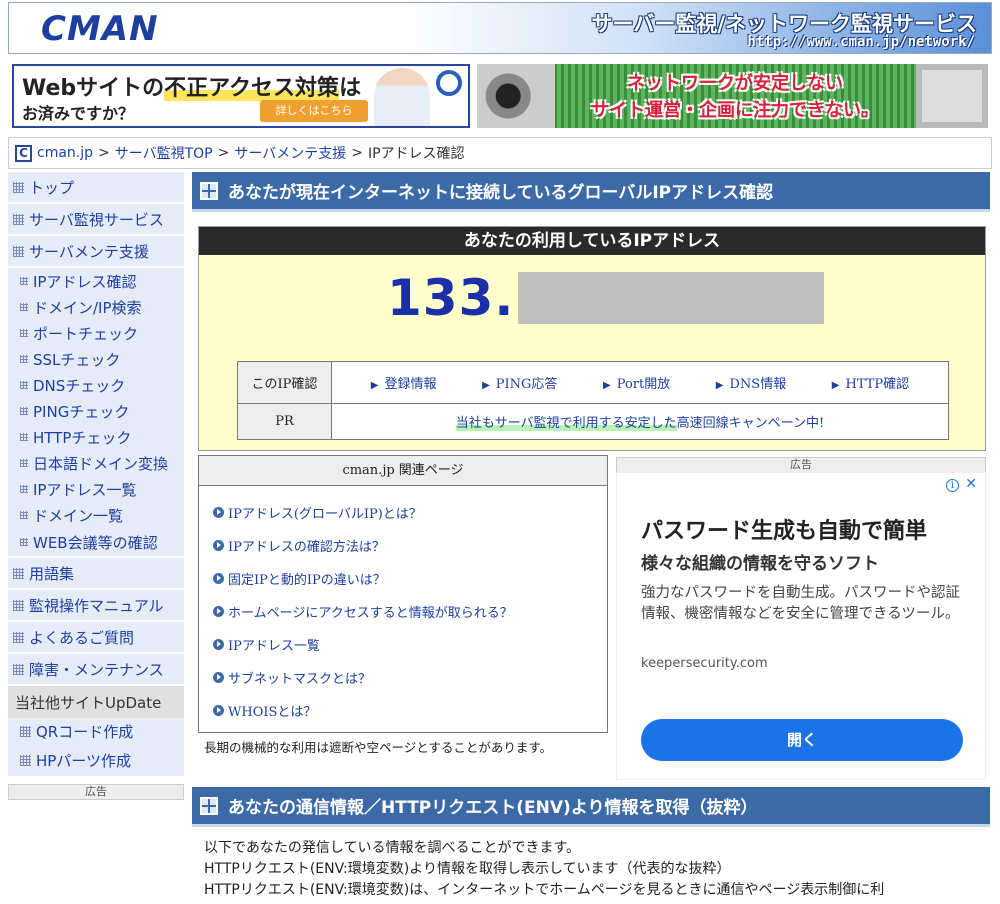 Image resolution: width=1000 pixels, height=904 pixels. What do you see at coordinates (96, 411) in the screenshot?
I see `sidebar-subitem-ping-check: PINGチェック` at bounding box center [96, 411].